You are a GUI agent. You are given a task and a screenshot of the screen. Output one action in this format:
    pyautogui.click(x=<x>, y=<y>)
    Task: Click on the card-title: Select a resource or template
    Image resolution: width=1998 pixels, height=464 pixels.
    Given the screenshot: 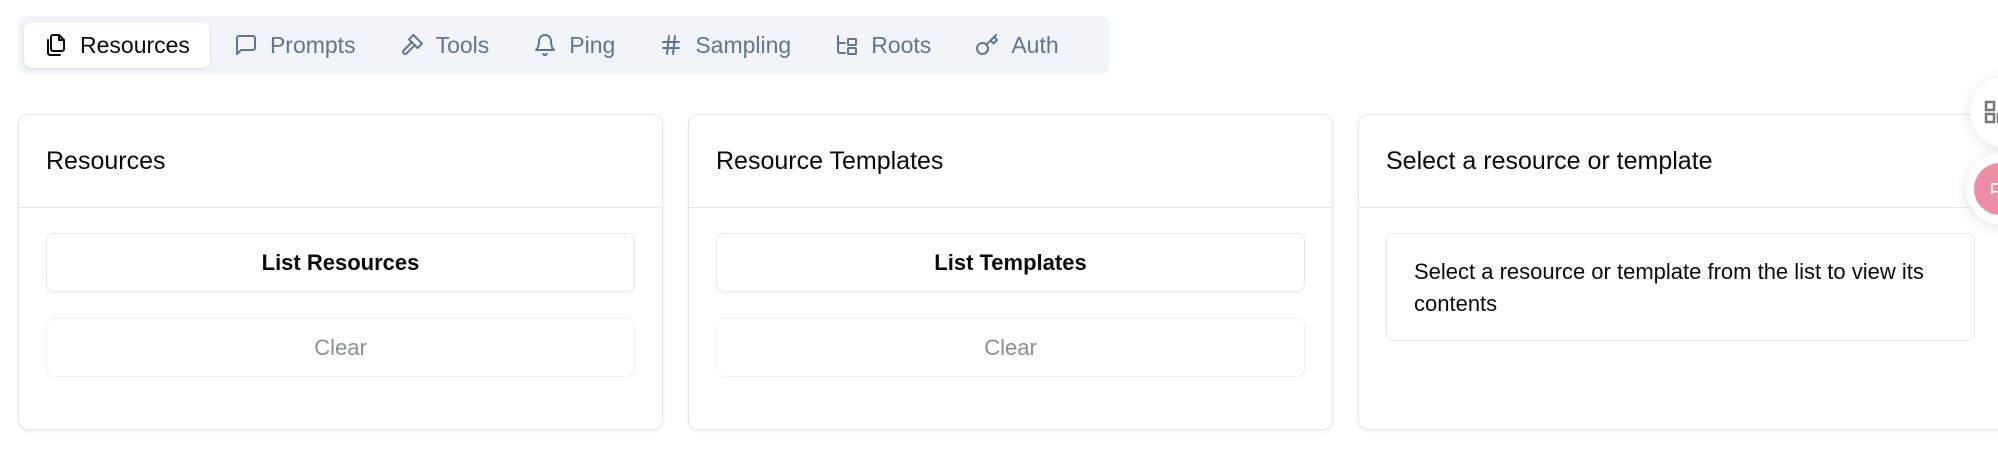 What is the action you would take?
    pyautogui.click(x=1678, y=161)
    